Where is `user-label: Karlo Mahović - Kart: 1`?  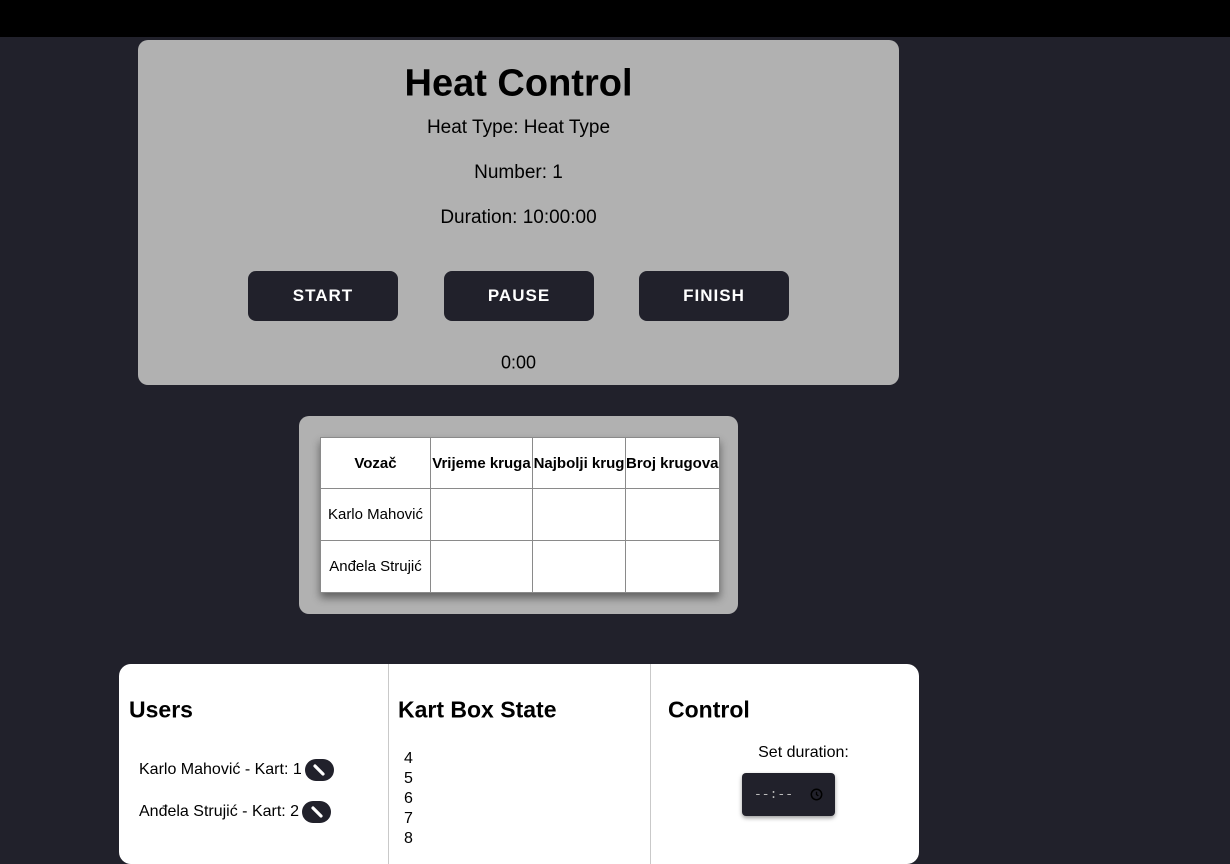
user-label: Karlo Mahović - Kart: 1 is located at coordinates (220, 769).